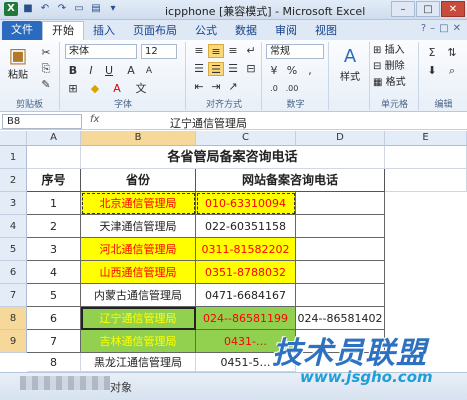  Describe the element at coordinates (13, 318) in the screenshot. I see `row-header-8: 8` at that location.